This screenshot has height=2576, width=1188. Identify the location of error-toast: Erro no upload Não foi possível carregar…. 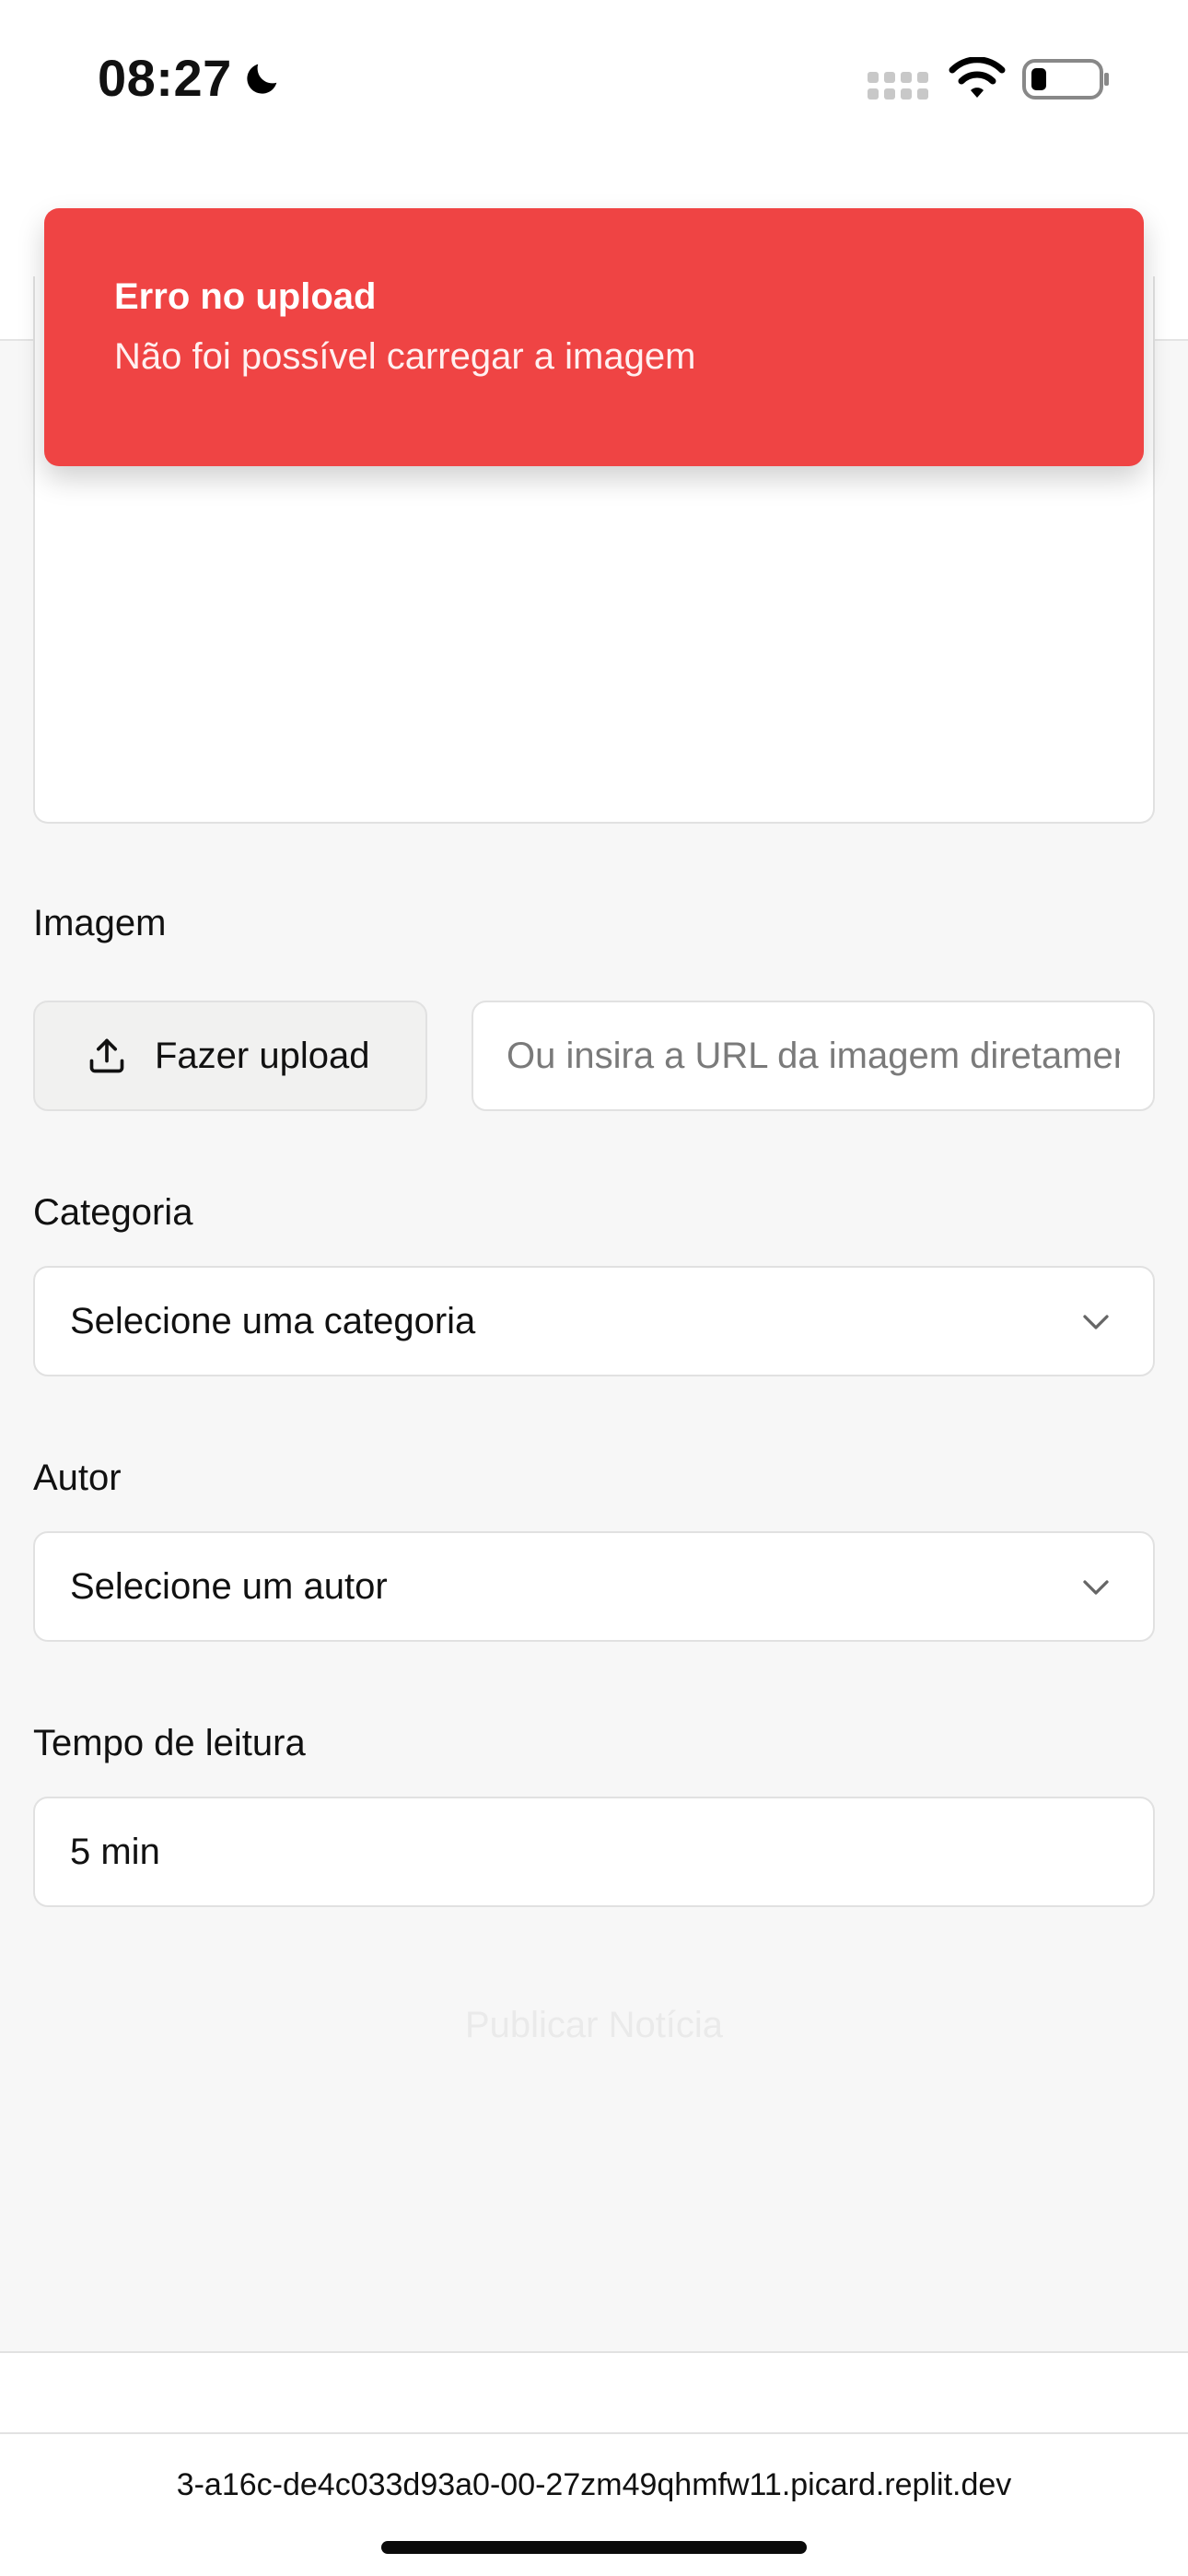
(594, 337).